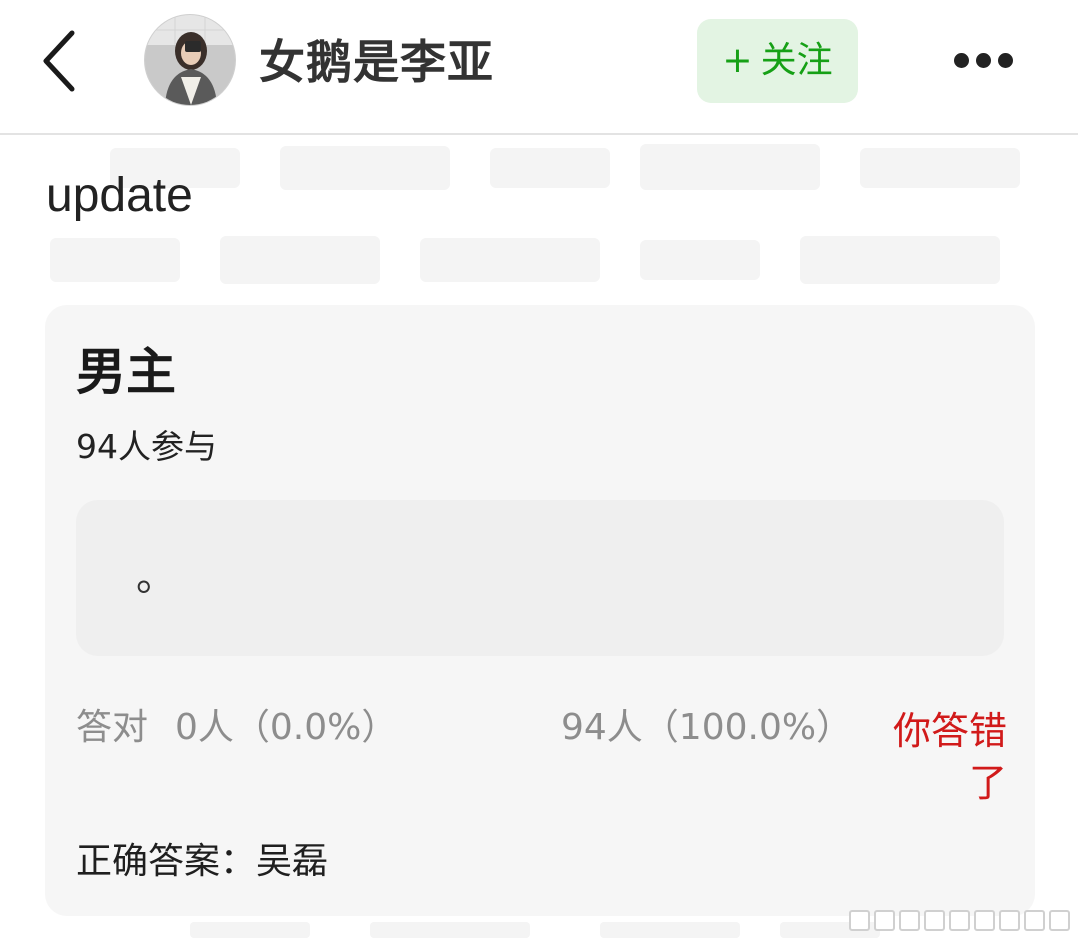 The width and height of the screenshot is (1078, 941). Describe the element at coordinates (190, 60) in the screenshot. I see `avatar` at that location.